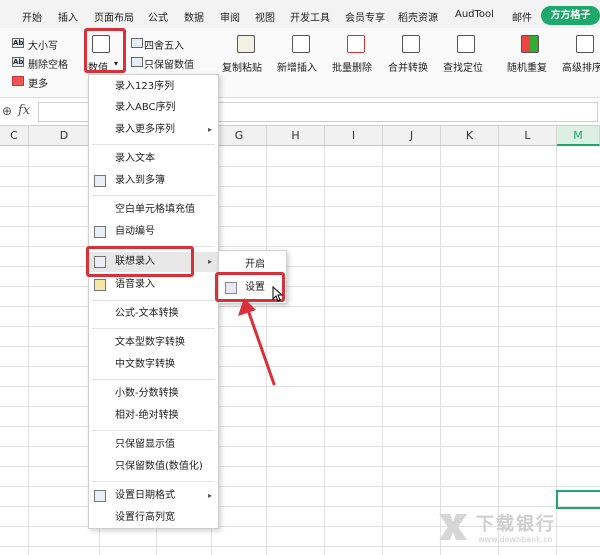 The height and width of the screenshot is (555, 600). What do you see at coordinates (356, 44) in the screenshot?
I see `batch-delete-icon` at bounding box center [356, 44].